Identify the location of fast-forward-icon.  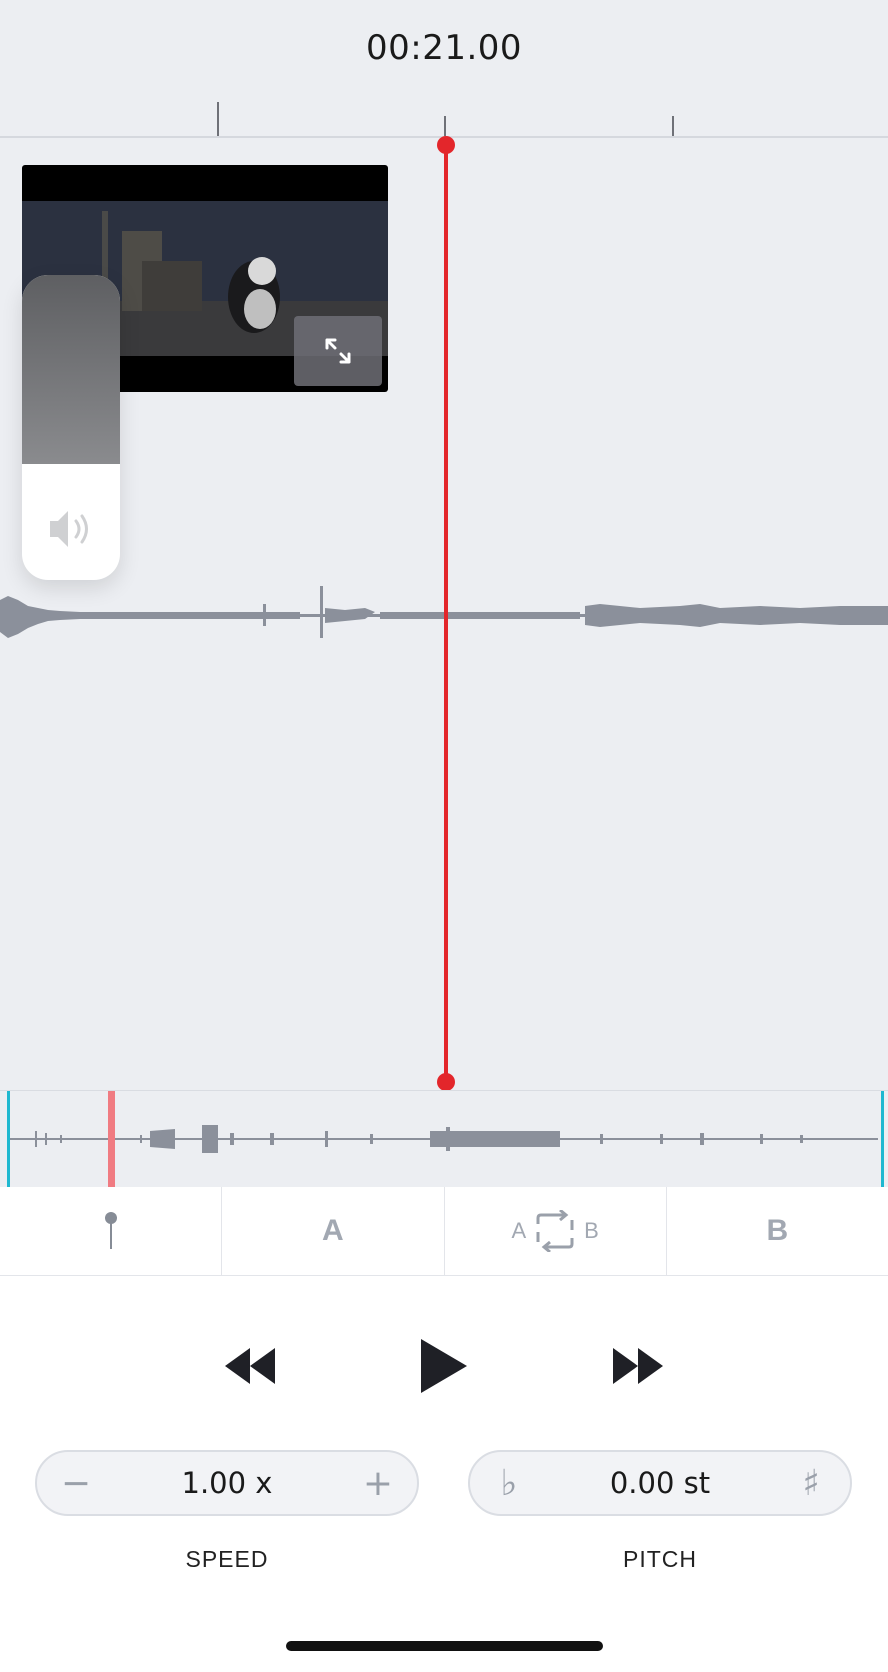
(638, 1366).